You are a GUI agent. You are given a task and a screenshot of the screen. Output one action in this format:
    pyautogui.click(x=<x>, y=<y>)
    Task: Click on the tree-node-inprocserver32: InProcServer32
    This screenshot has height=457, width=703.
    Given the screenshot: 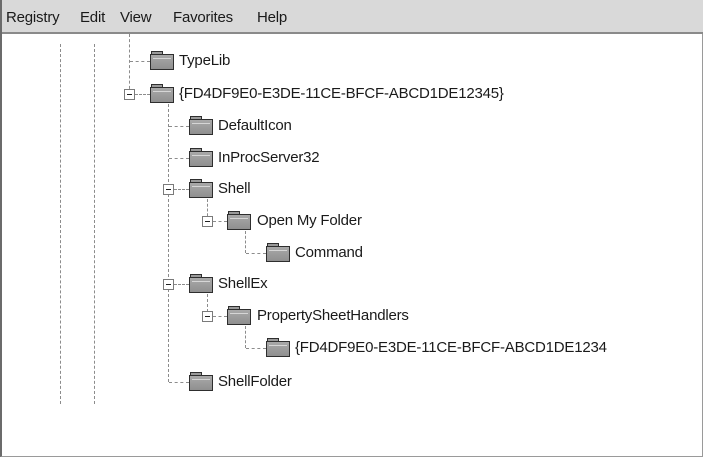 What is the action you would take?
    pyautogui.click(x=269, y=157)
    